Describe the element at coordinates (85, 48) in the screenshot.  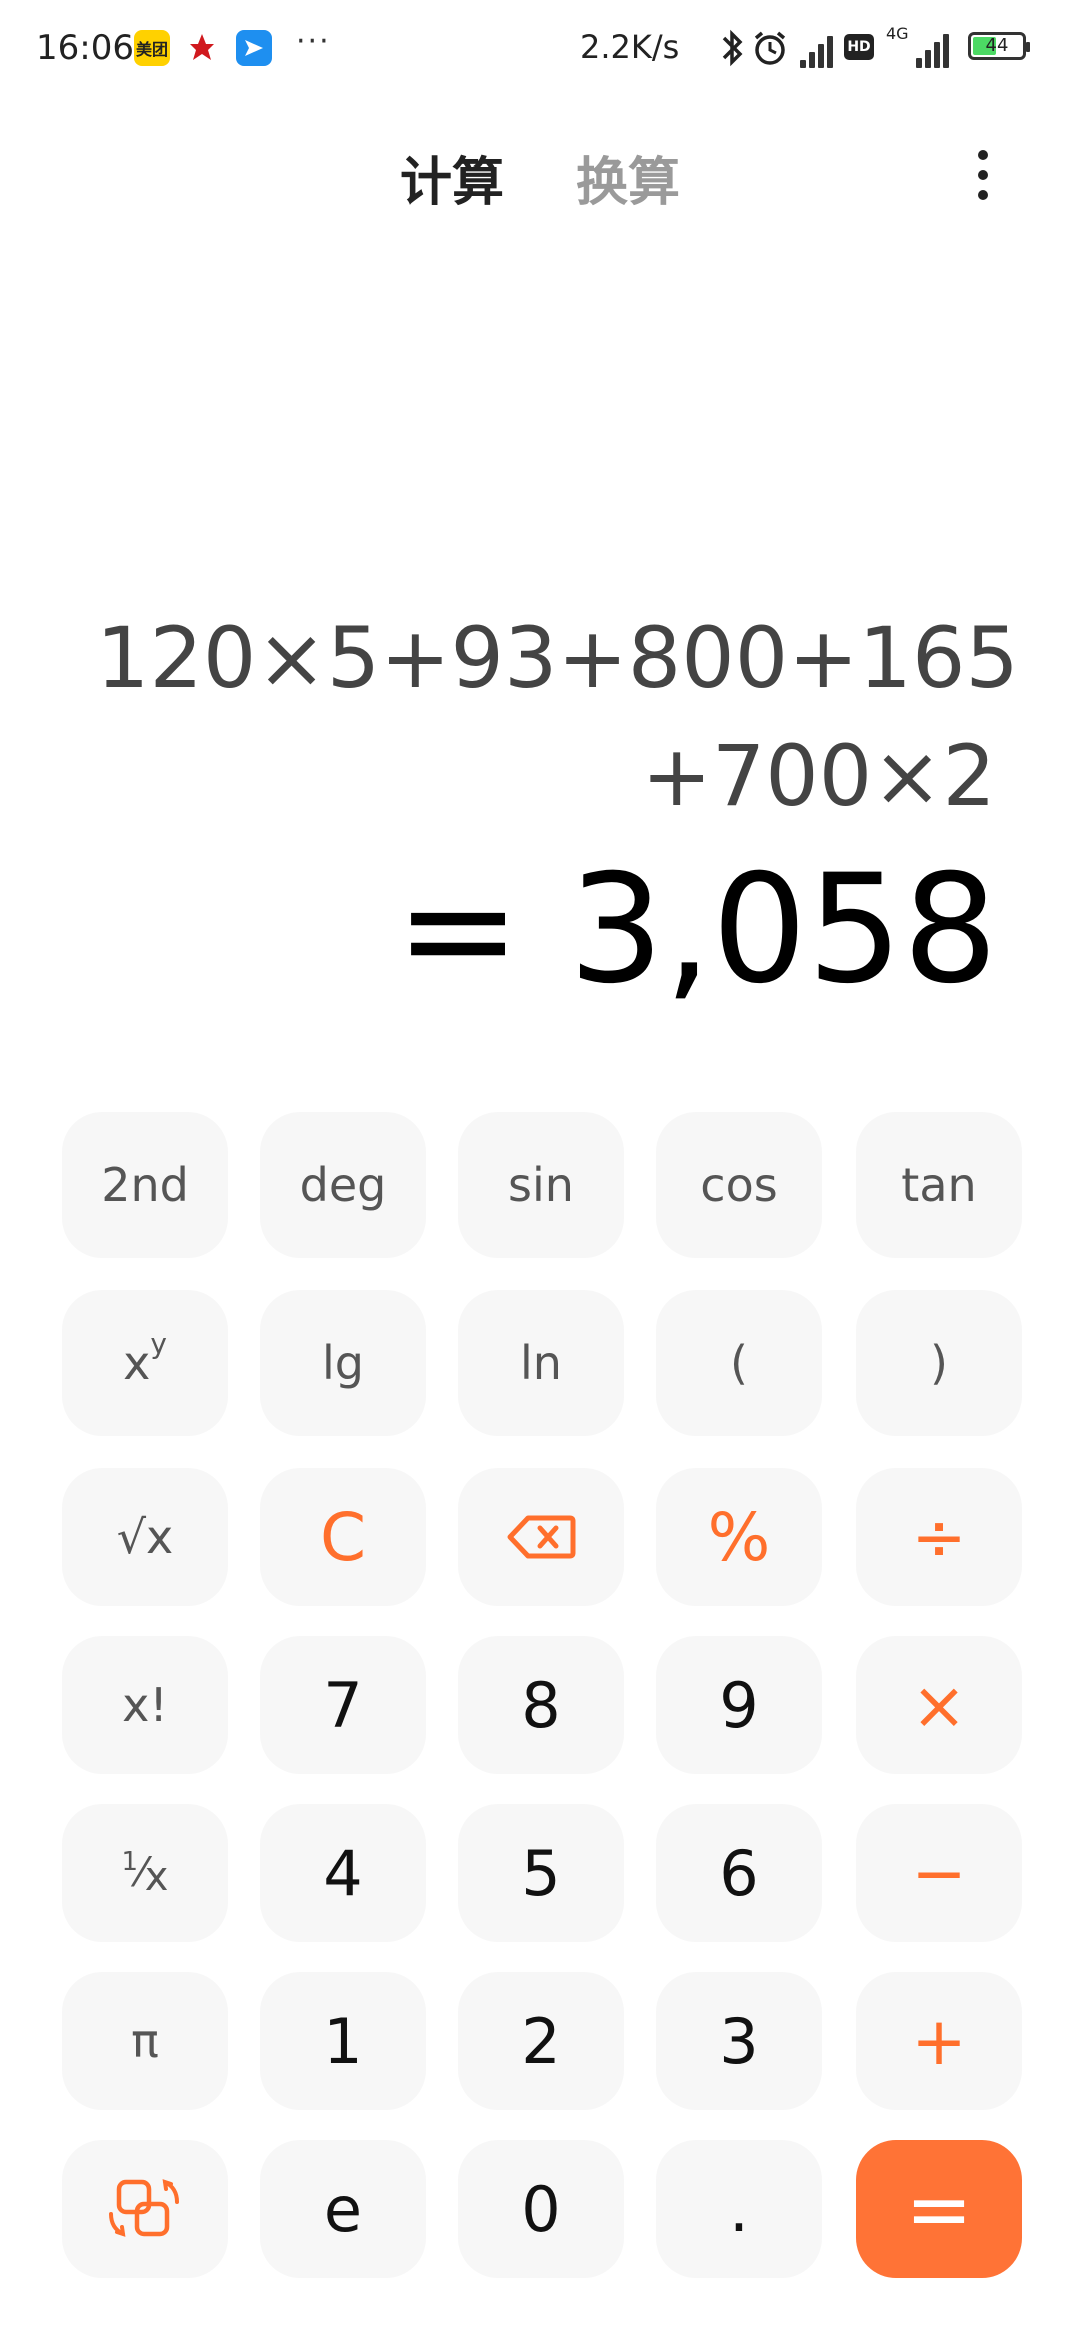
I see `status-time: 16:06` at that location.